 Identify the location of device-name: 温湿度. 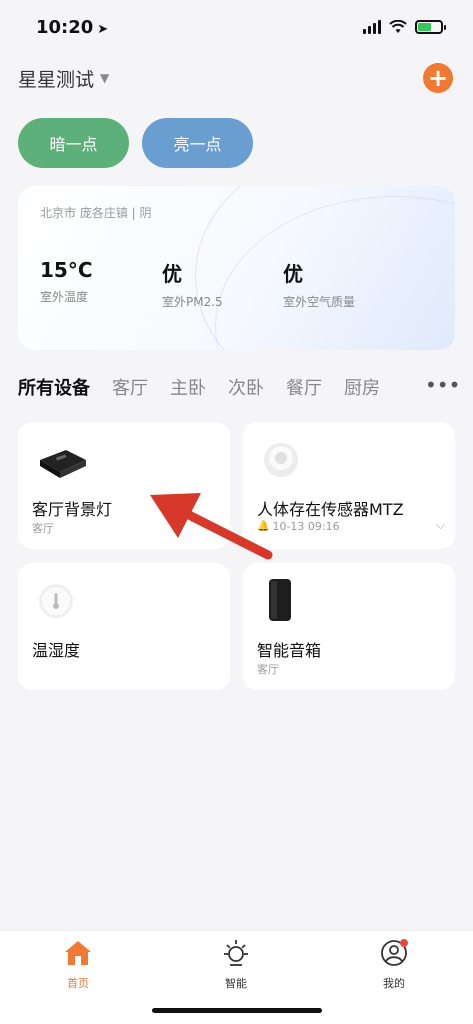
(56, 650).